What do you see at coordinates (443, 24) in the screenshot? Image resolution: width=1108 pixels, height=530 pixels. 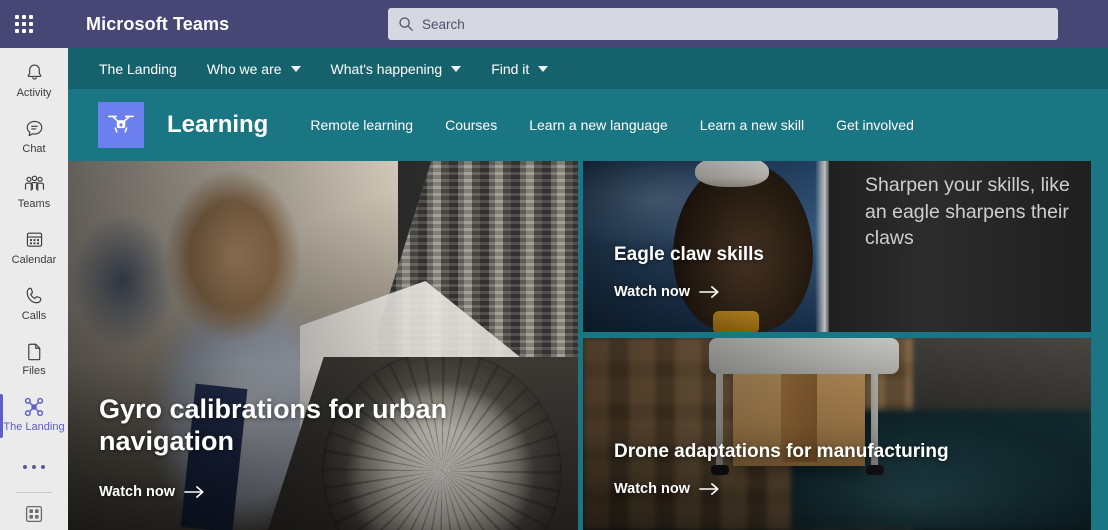 I see `search-placeholder: Search` at bounding box center [443, 24].